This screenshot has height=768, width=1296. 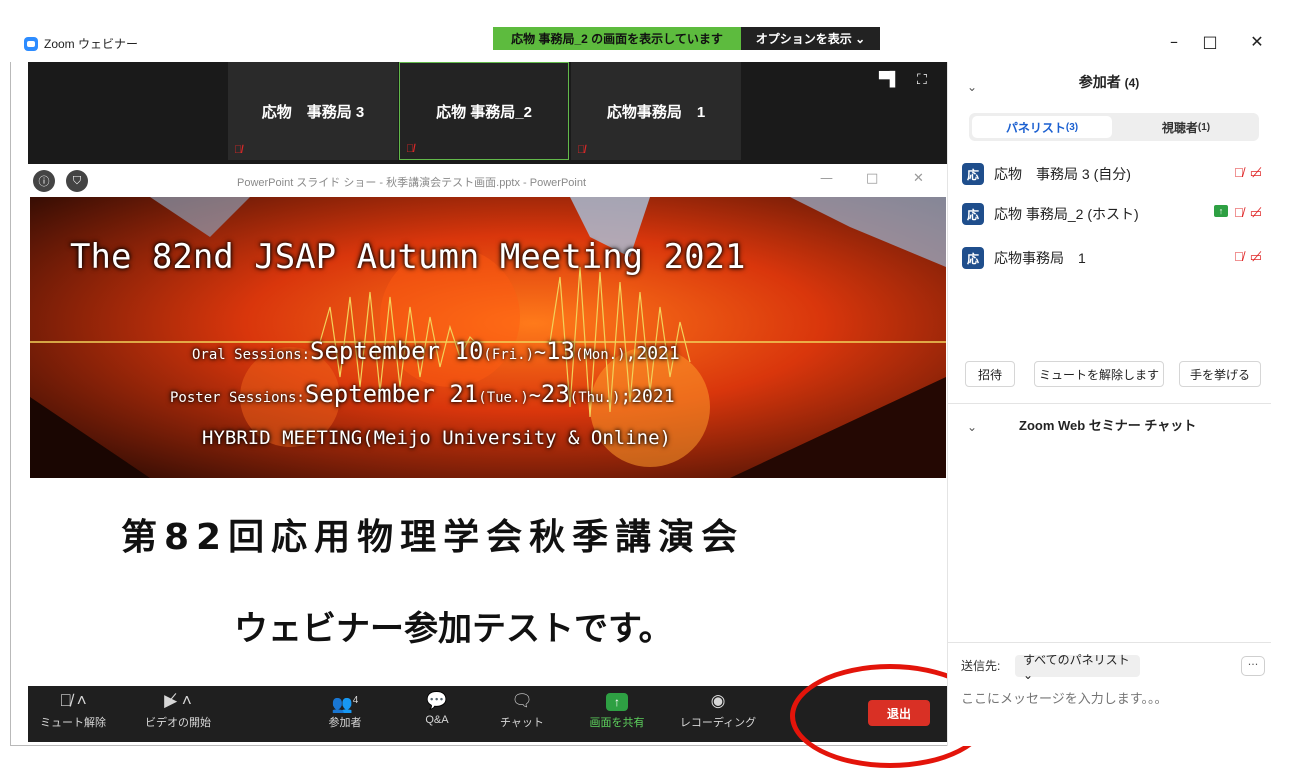 I want to click on tab-panelists: パネリスト (3), so click(x=1042, y=127).